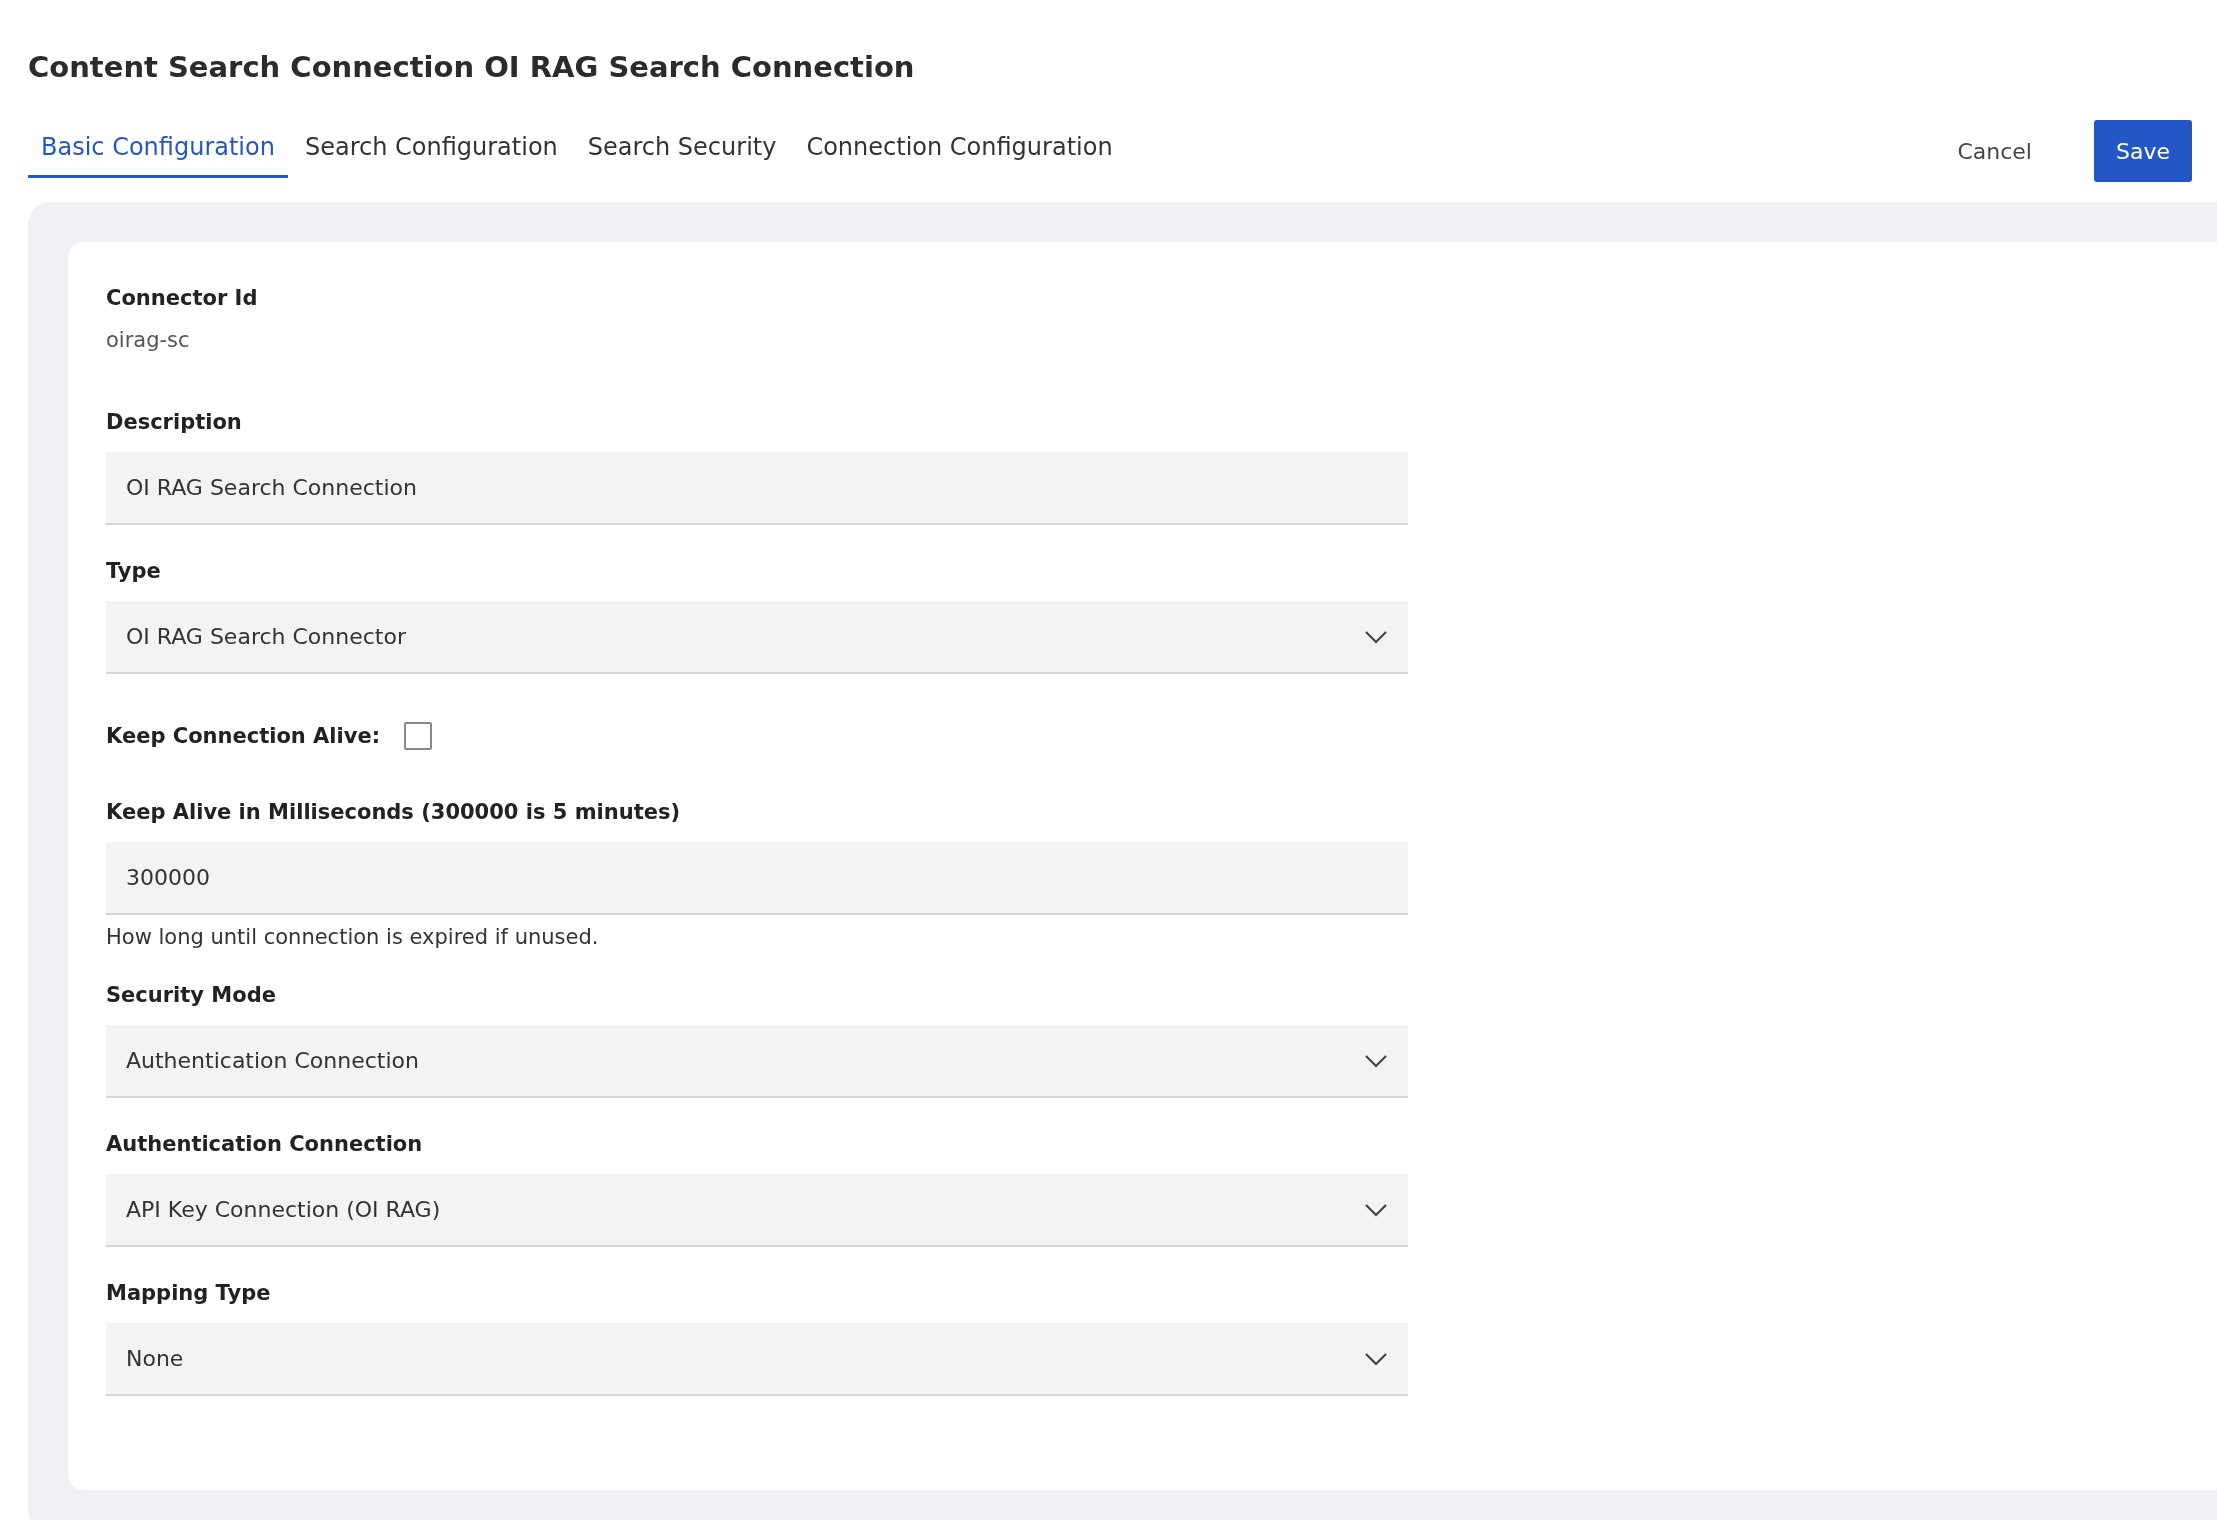  I want to click on text-field: 300000, so click(757, 878).